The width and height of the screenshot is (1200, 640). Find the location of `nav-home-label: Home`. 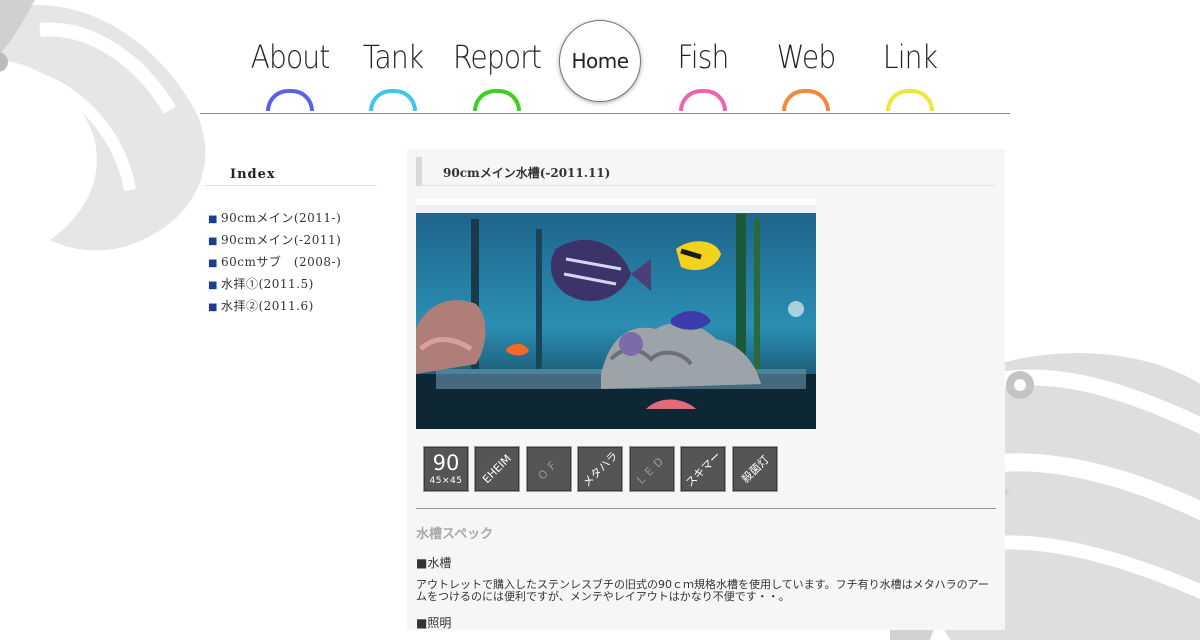

nav-home-label: Home is located at coordinates (600, 61).